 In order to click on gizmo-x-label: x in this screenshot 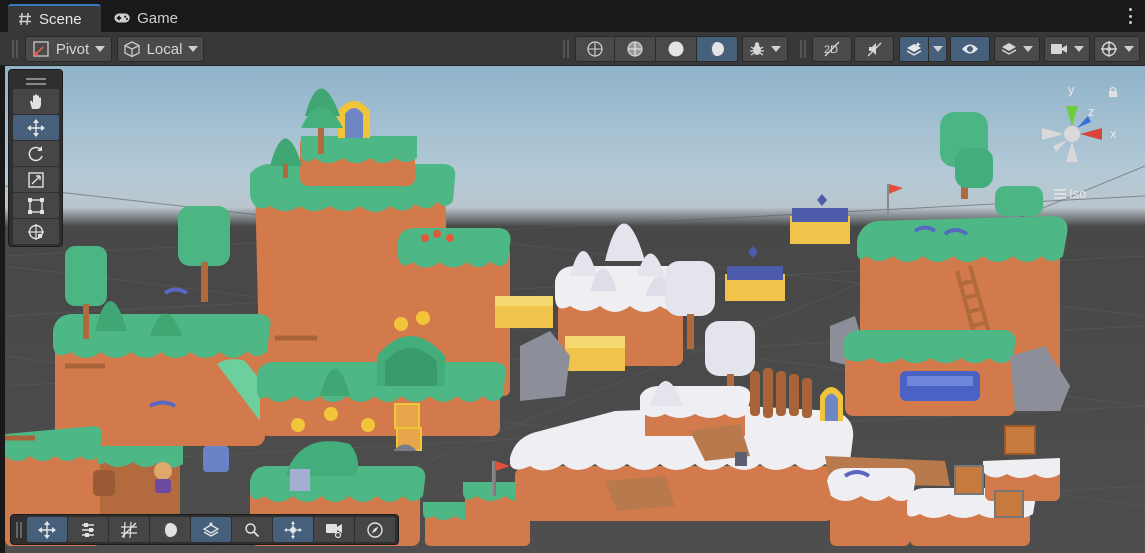, I will do `click(1113, 133)`.